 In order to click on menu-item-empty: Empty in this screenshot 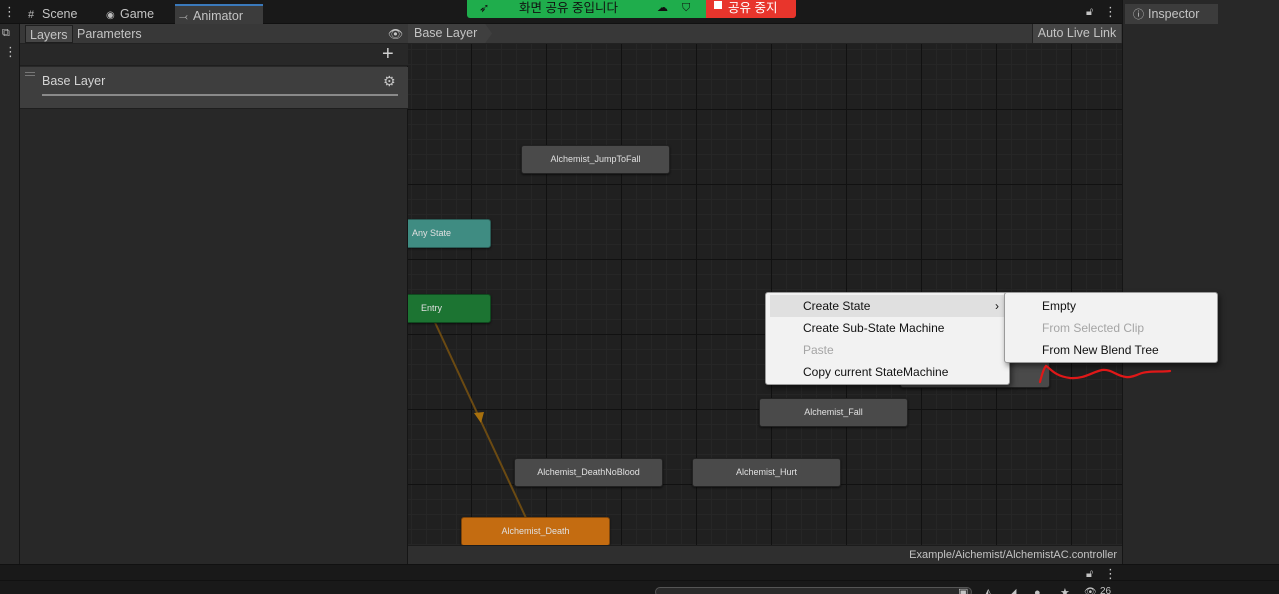, I will do `click(1111, 306)`.